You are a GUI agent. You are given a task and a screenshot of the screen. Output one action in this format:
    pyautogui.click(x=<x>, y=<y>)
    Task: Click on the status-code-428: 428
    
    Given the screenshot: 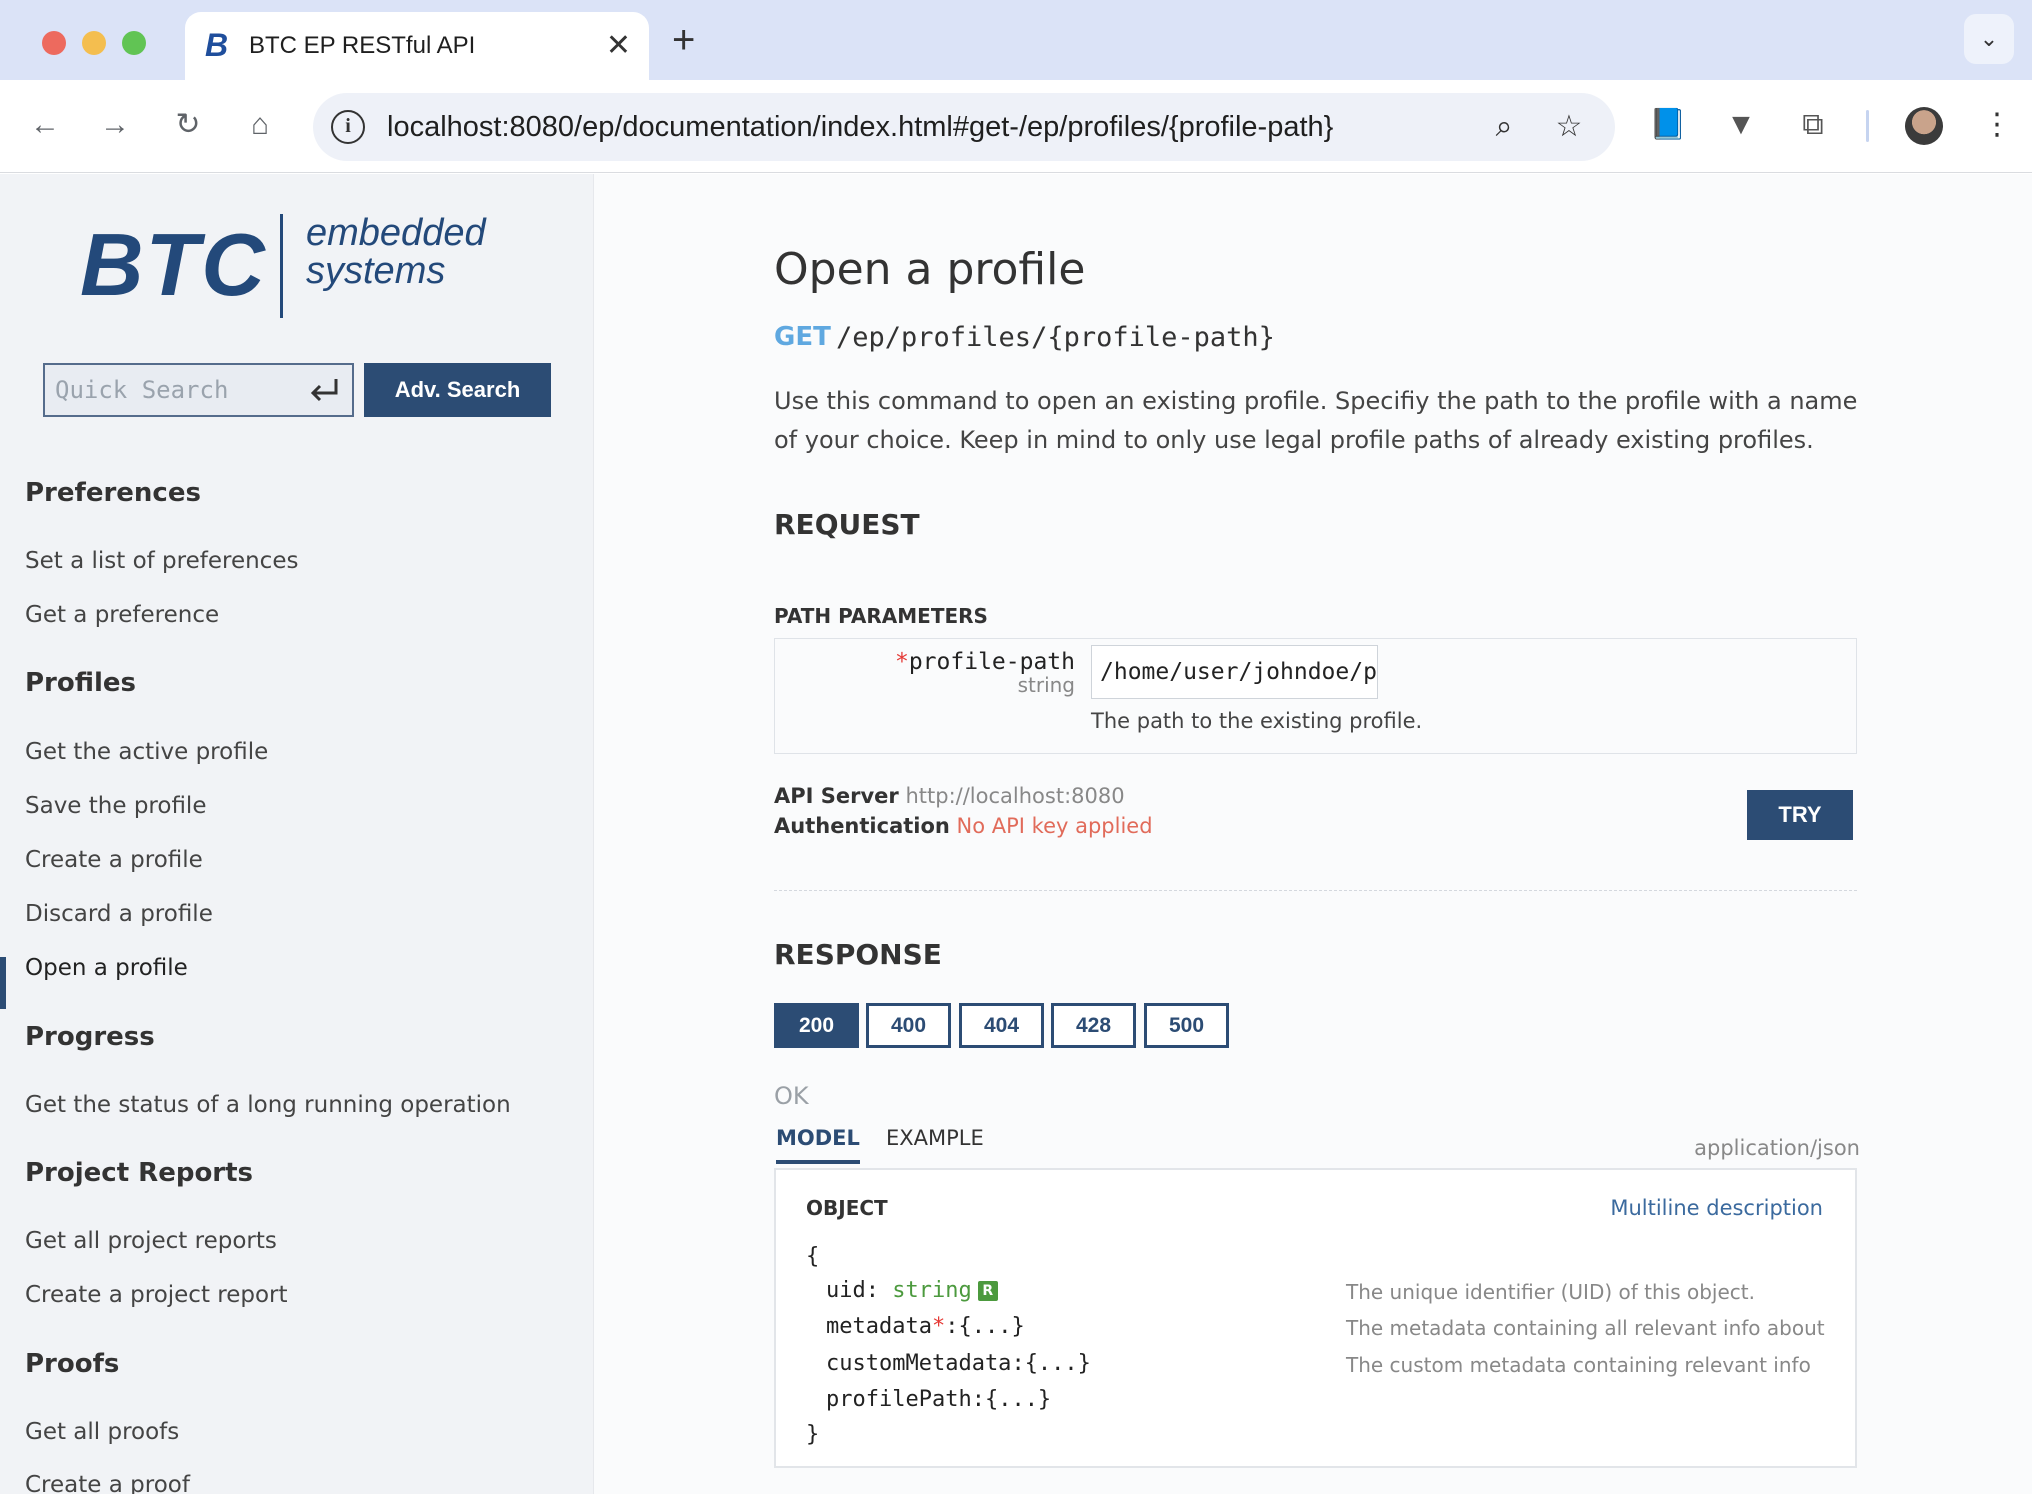 What is the action you would take?
    pyautogui.click(x=1093, y=1025)
    